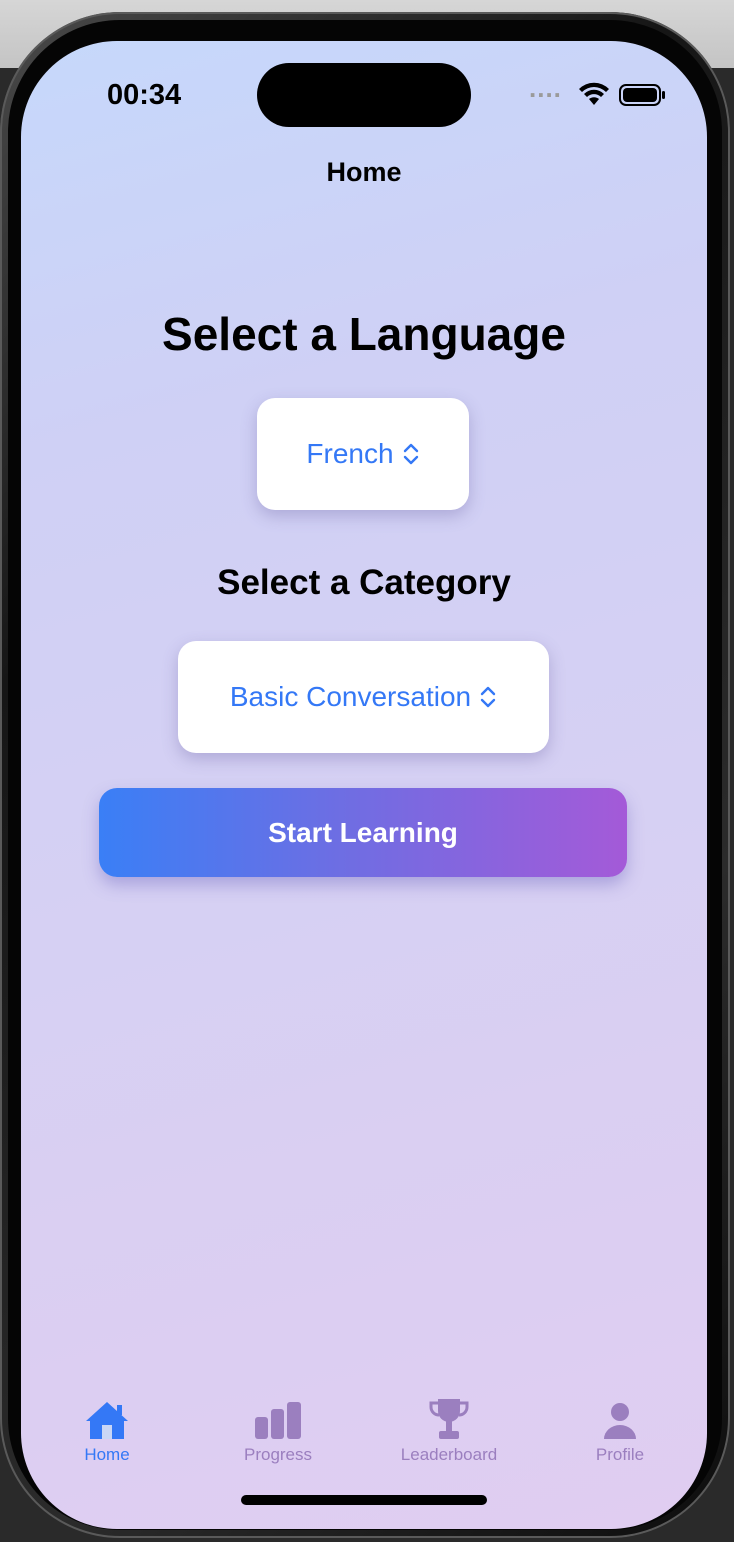 The height and width of the screenshot is (1542, 734). I want to click on home-indicator, so click(364, 1500).